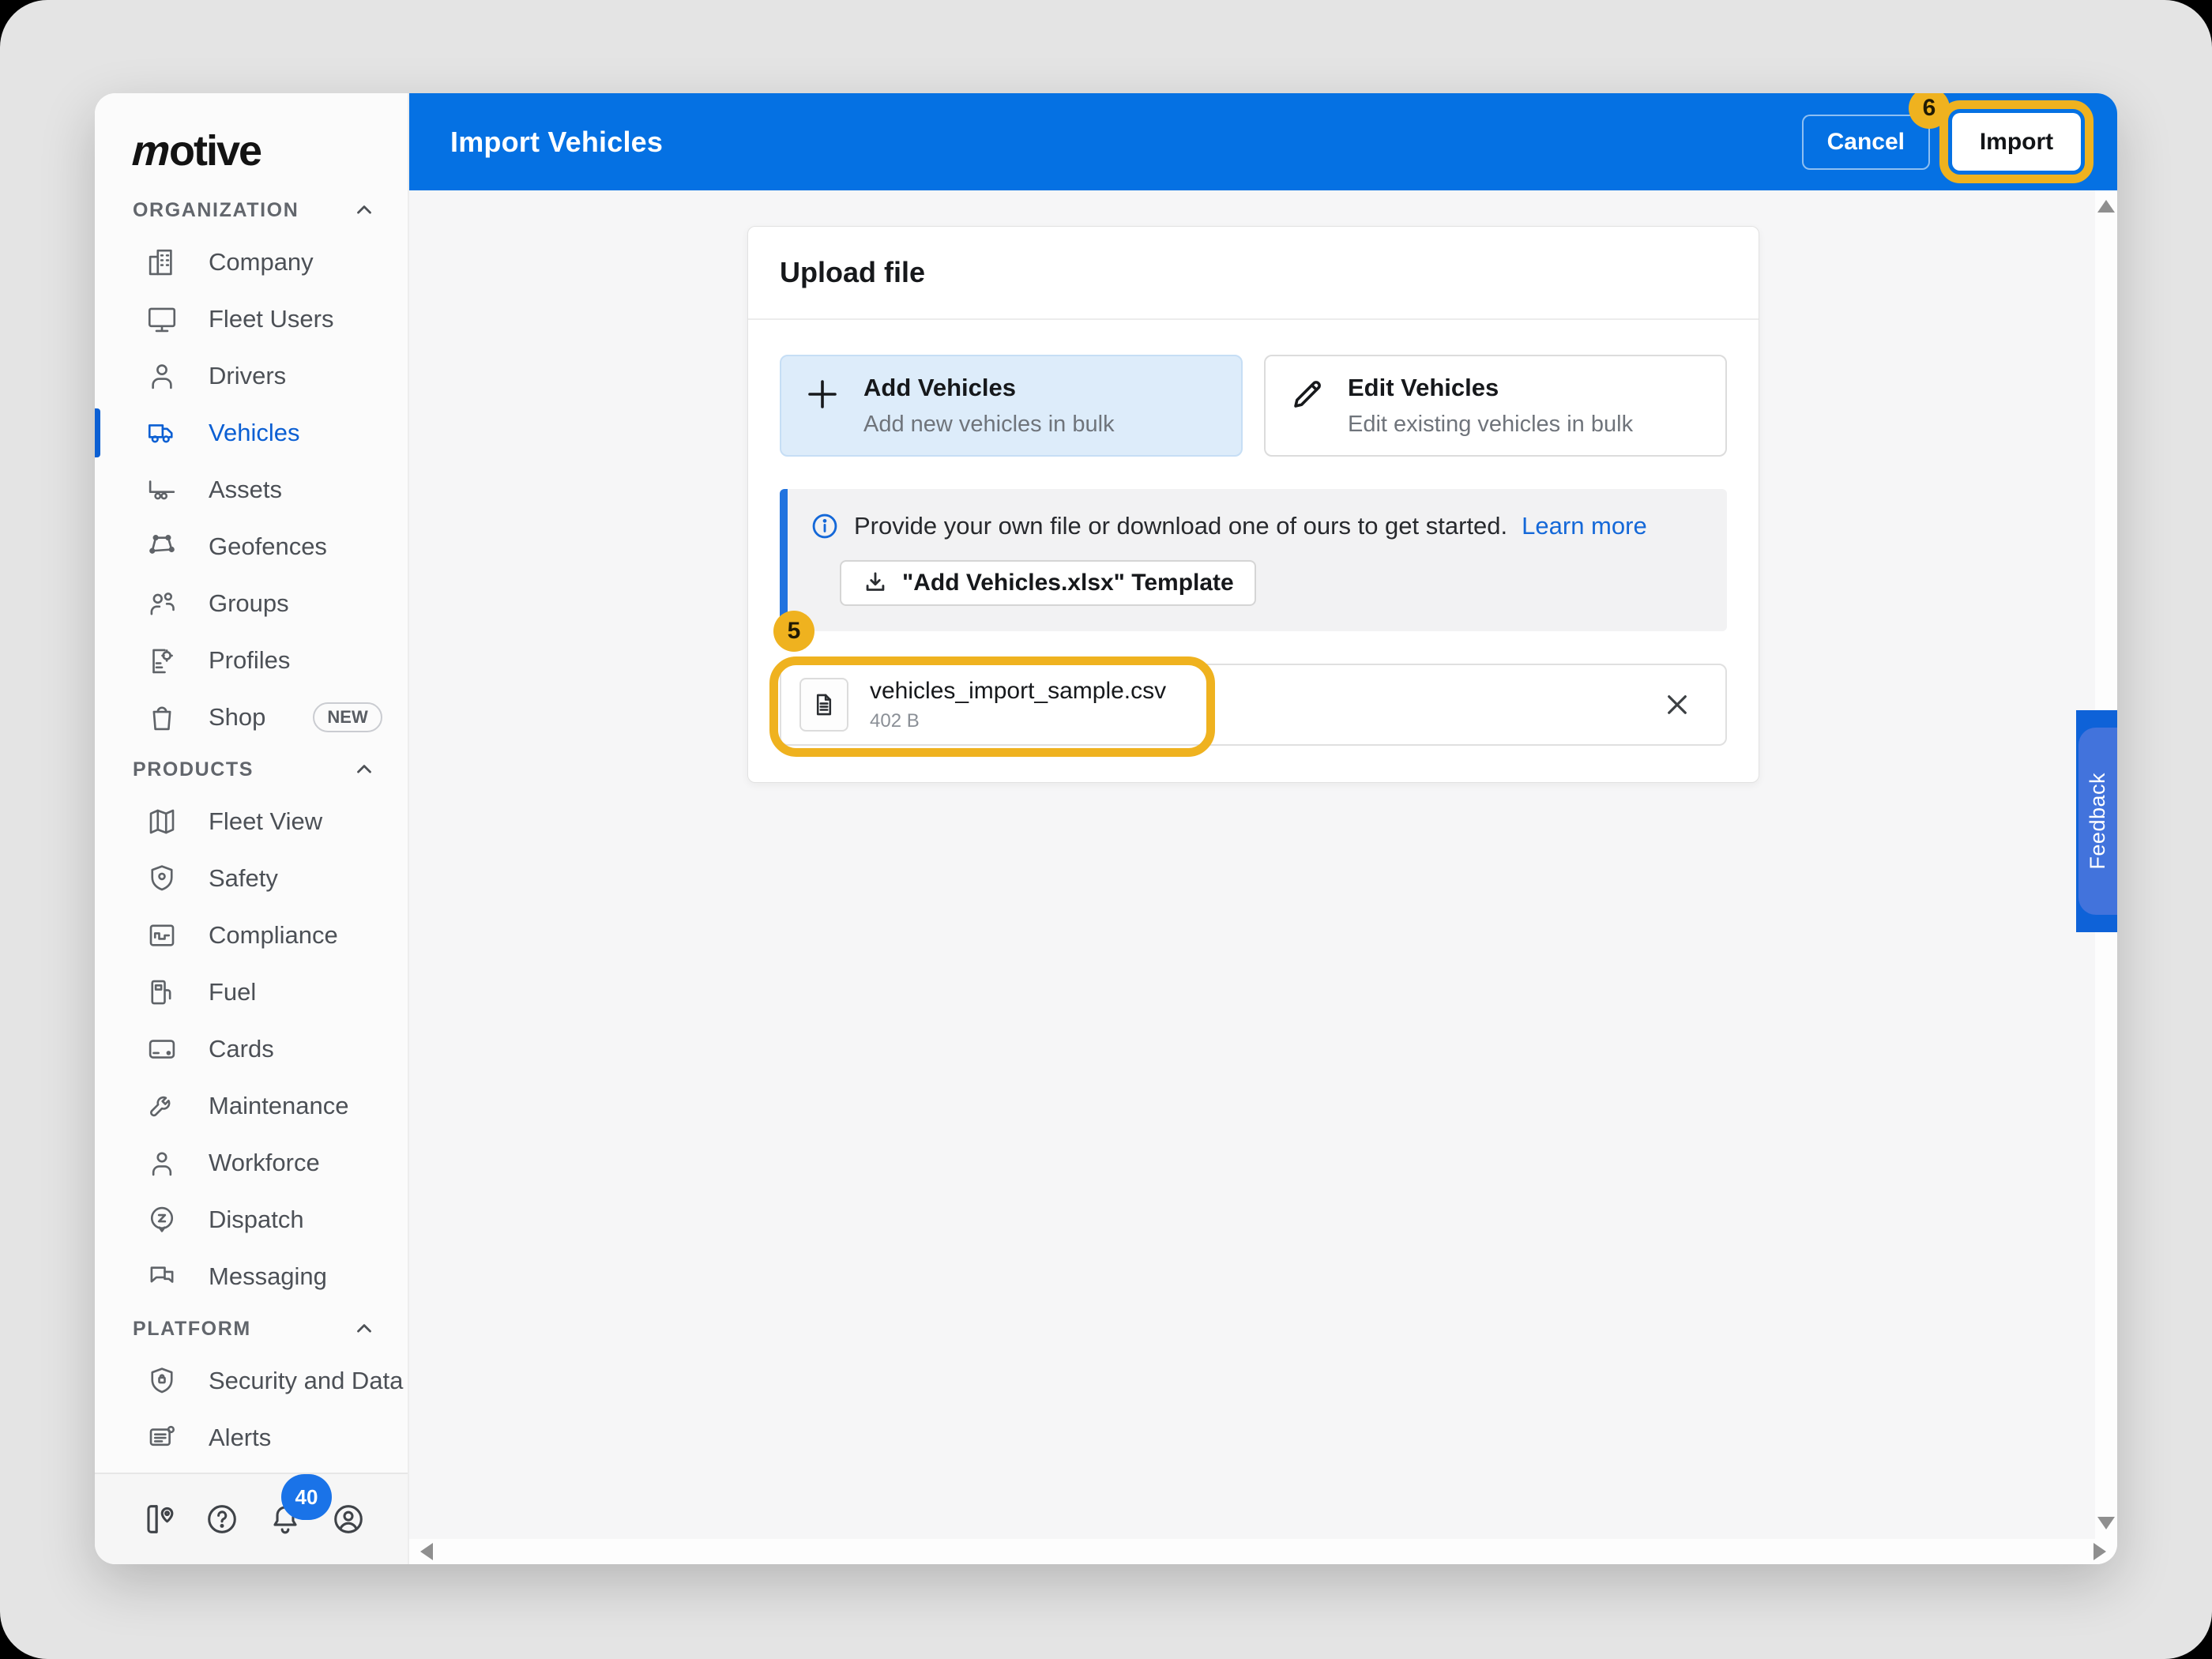 This screenshot has height=1659, width=2212. Describe the element at coordinates (307, 1497) in the screenshot. I see `notification-count-badge: 40` at that location.